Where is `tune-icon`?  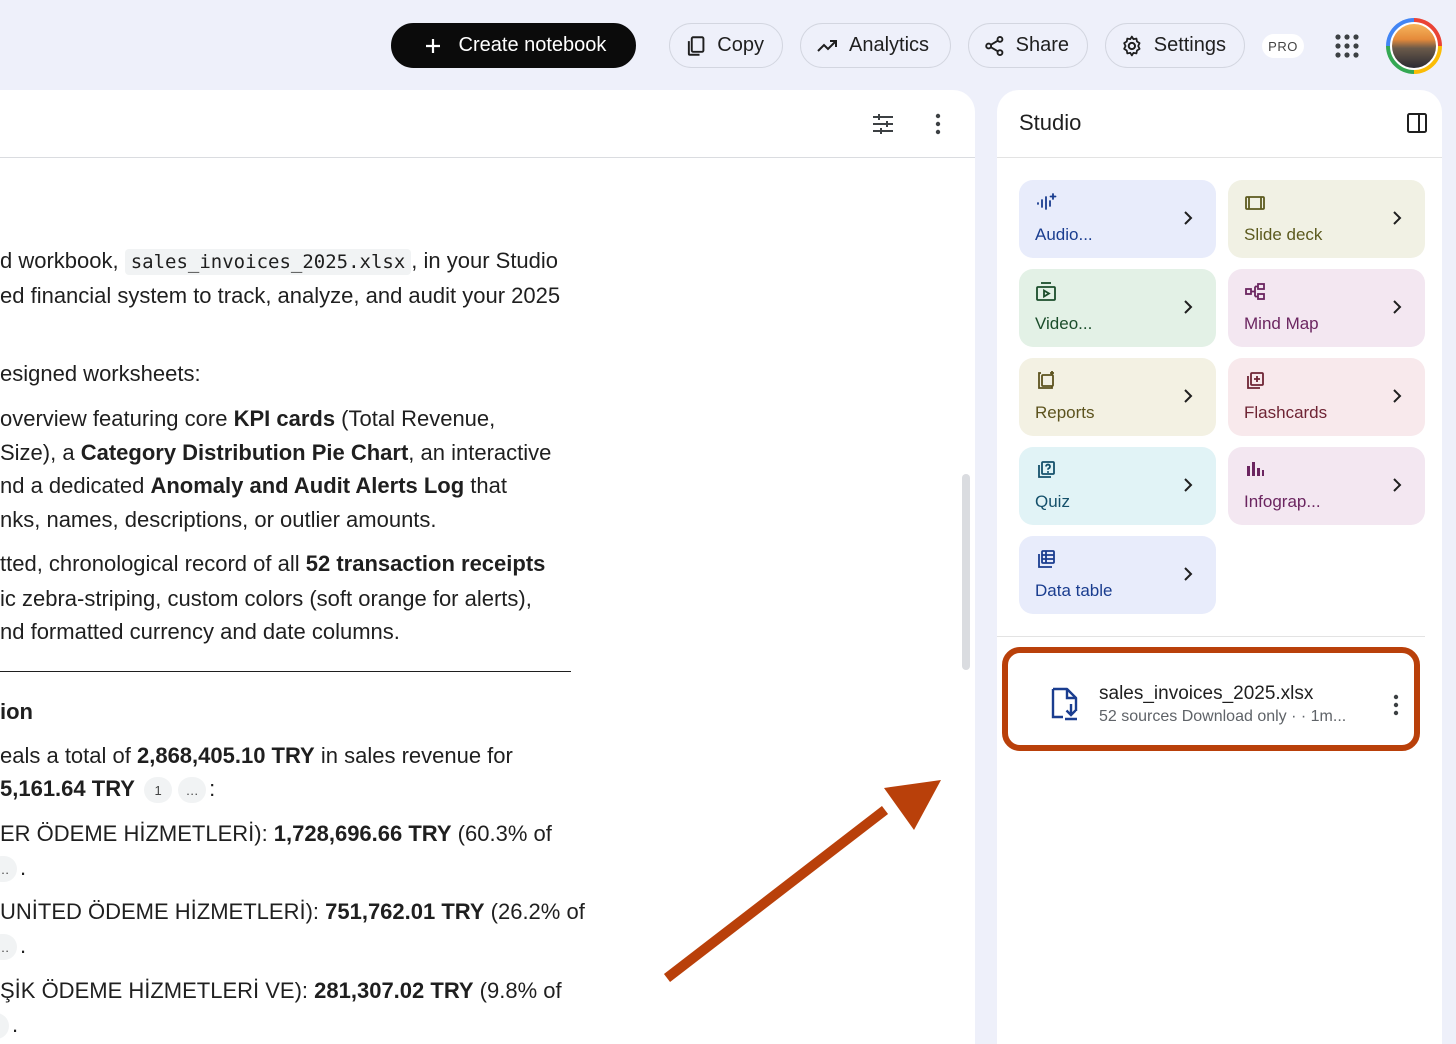 tune-icon is located at coordinates (883, 124).